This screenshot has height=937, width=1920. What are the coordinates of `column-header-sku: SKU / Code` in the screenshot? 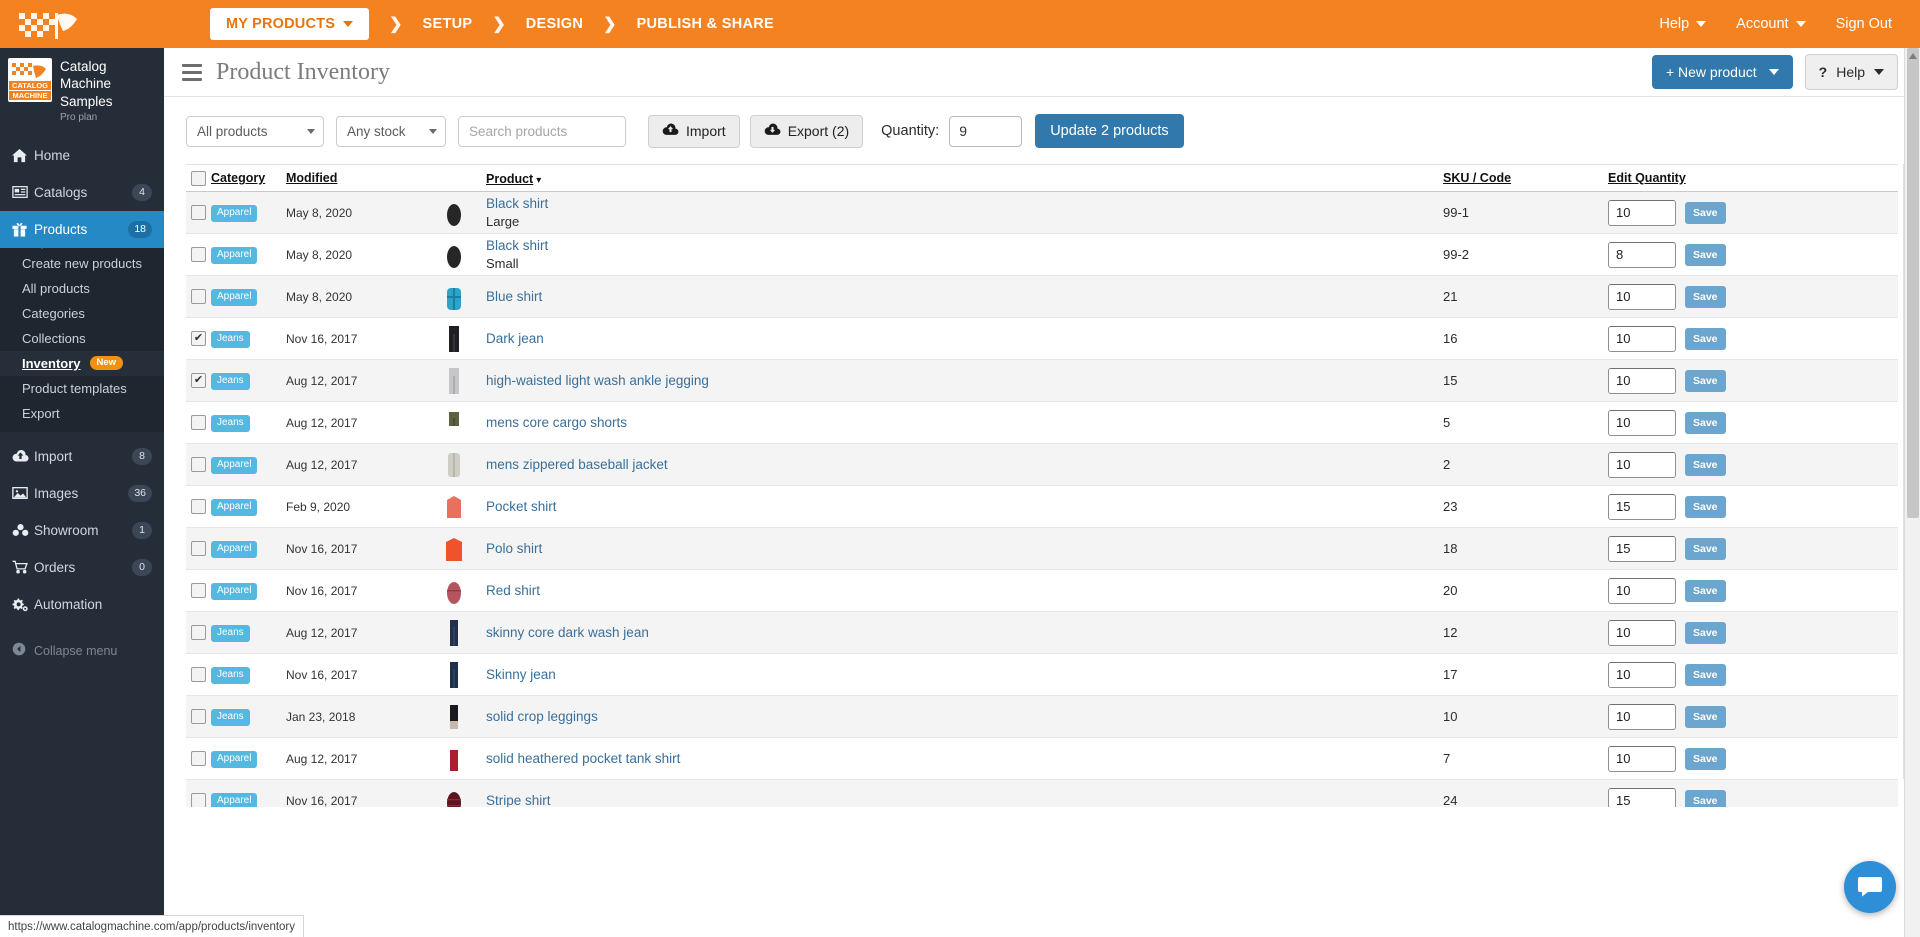 It's located at (1525, 178).